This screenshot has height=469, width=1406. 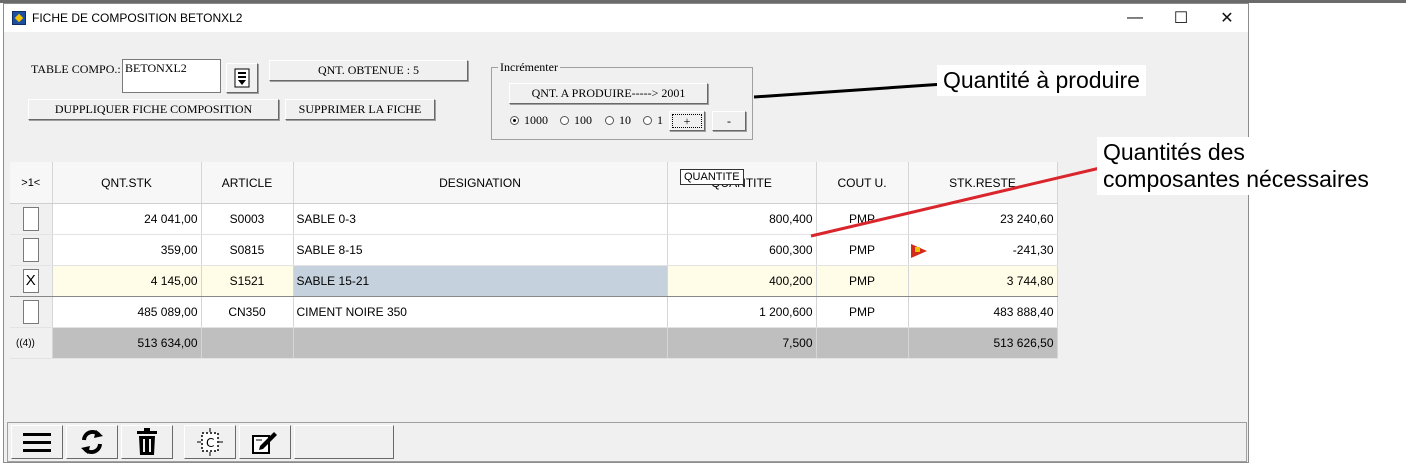 I want to click on red-pointer-line, so click(x=955, y=202).